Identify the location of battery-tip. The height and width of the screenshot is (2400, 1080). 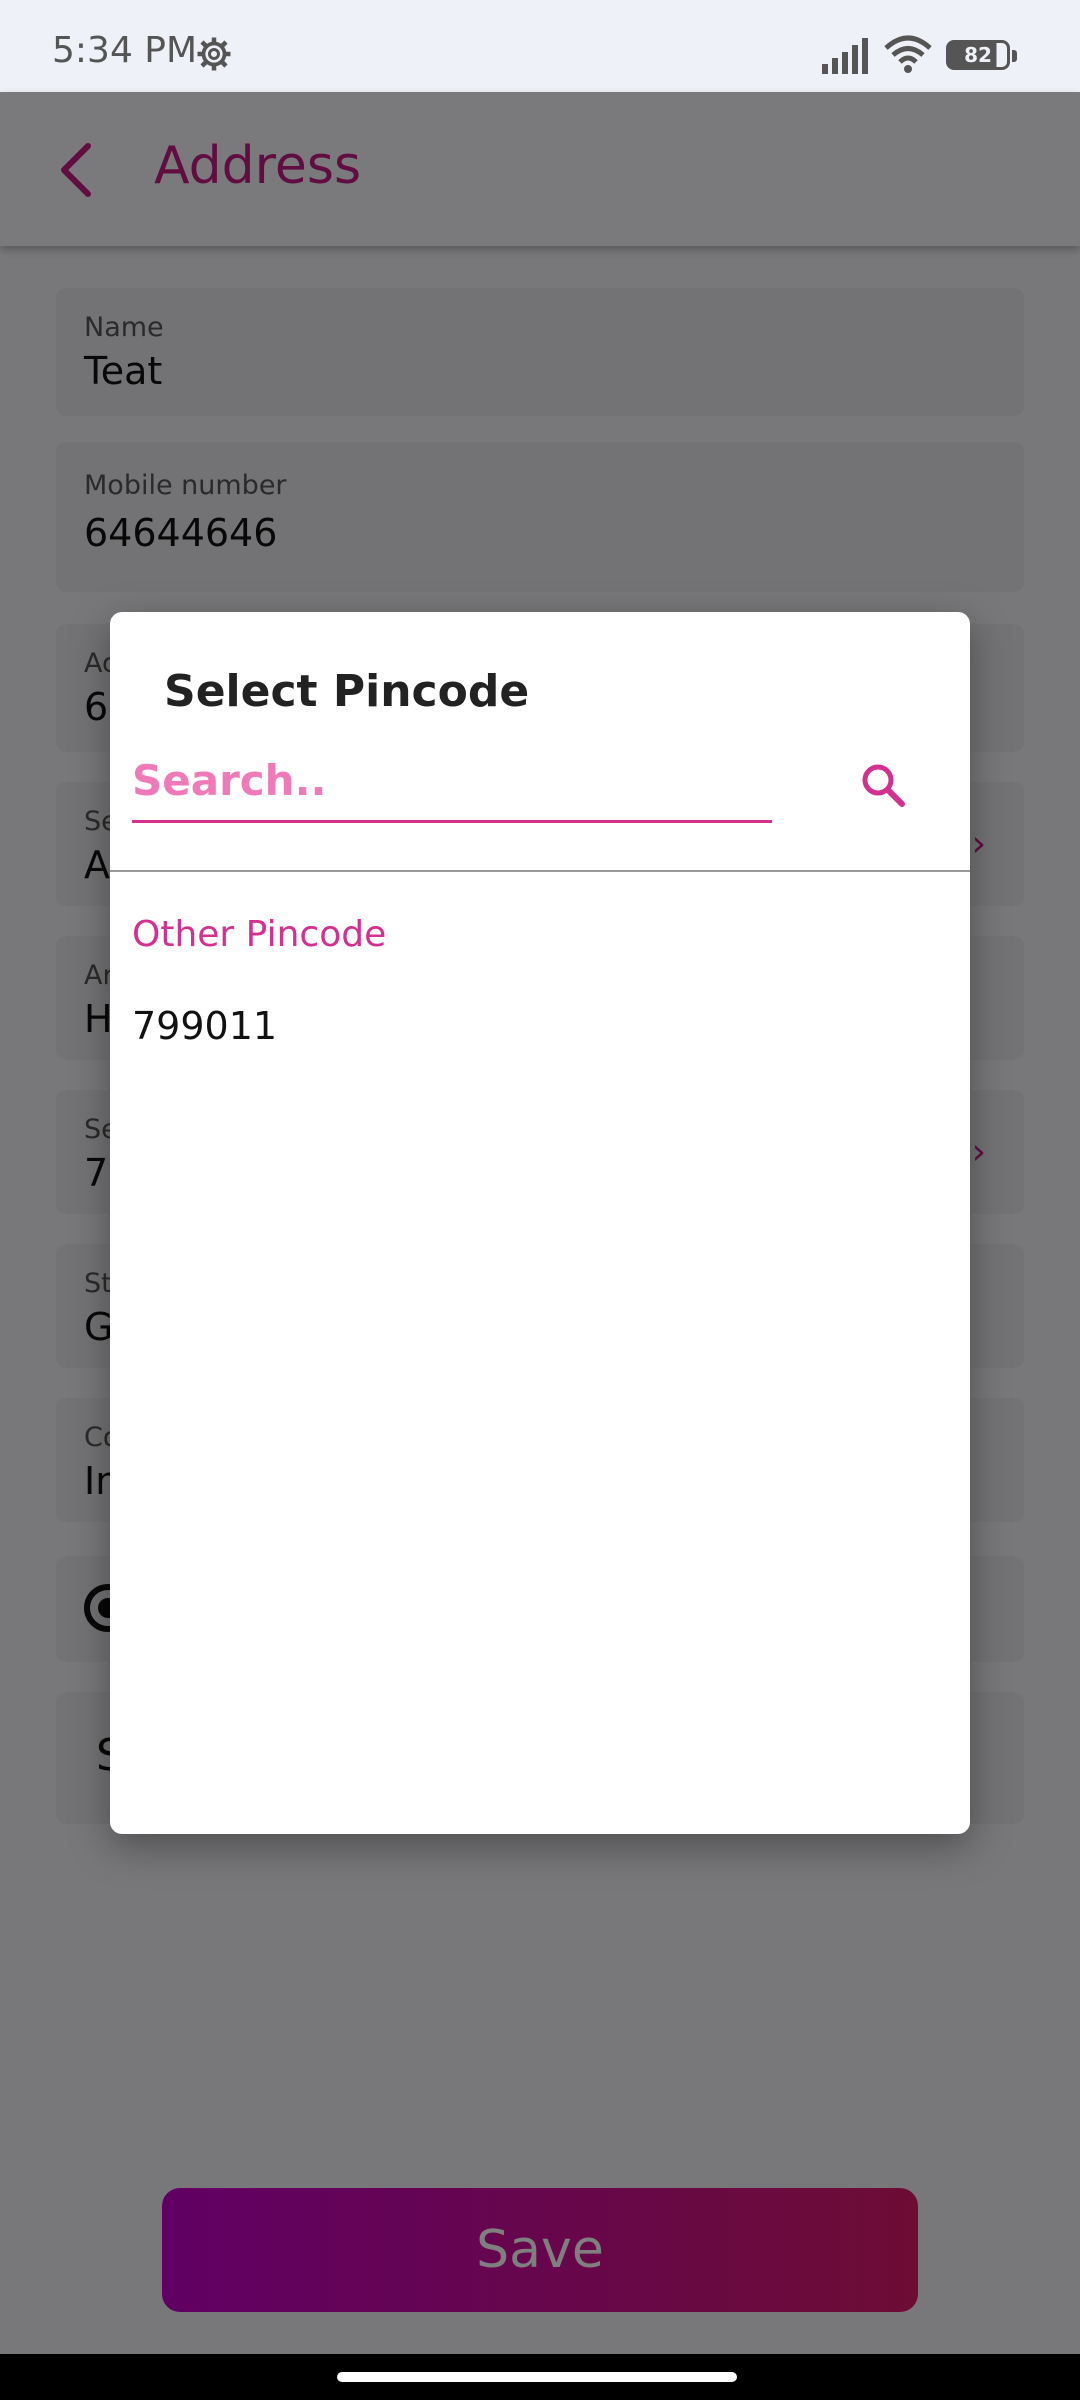
(1014, 56).